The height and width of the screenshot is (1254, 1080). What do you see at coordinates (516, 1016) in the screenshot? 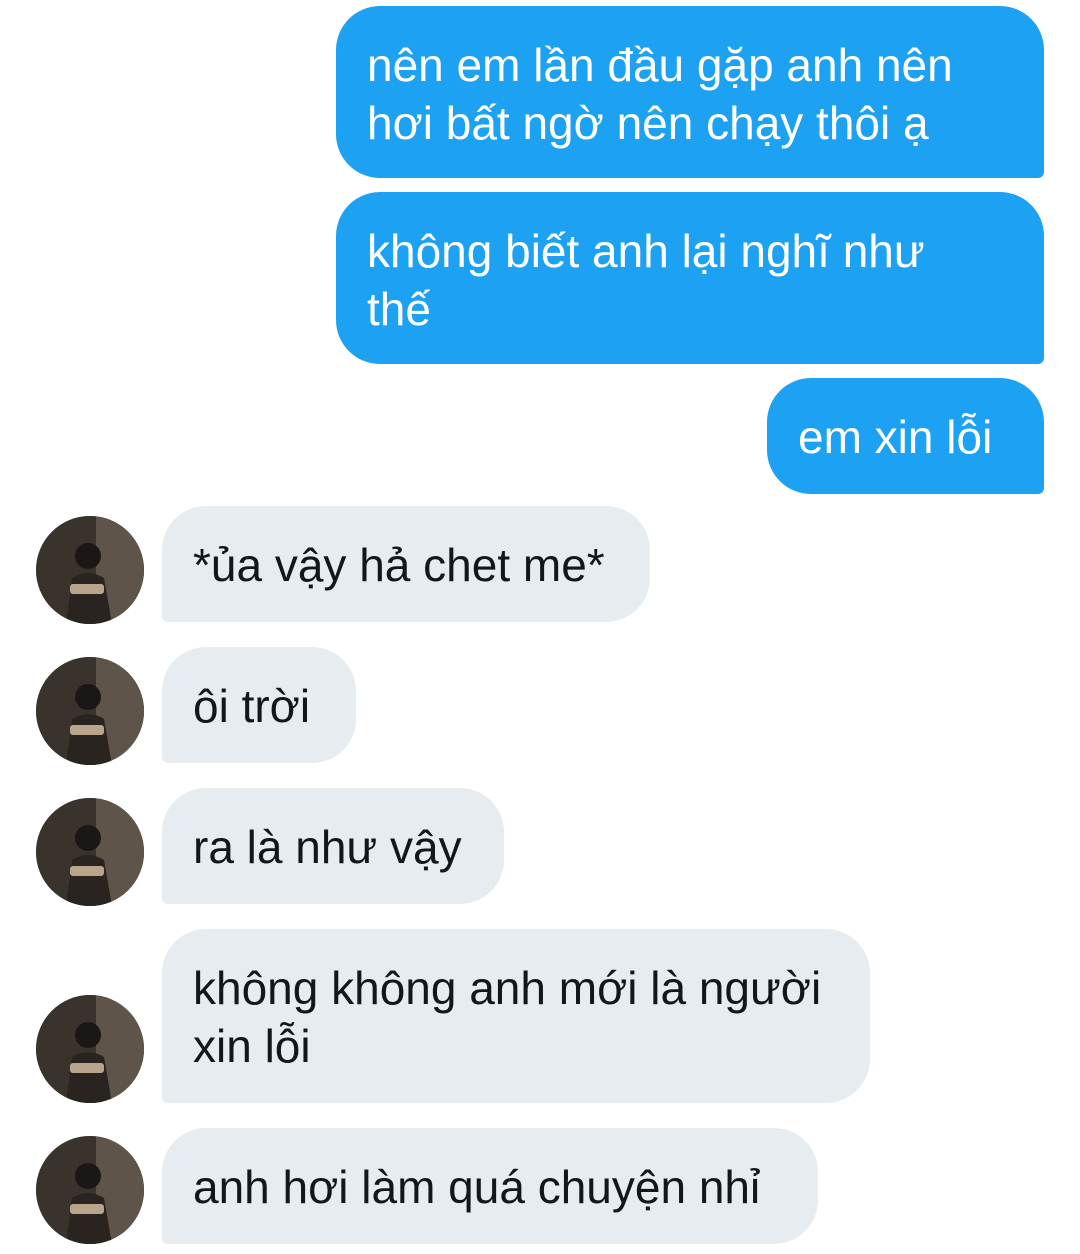
I see `incoming-message: không không anh mới là người xin lỗi` at bounding box center [516, 1016].